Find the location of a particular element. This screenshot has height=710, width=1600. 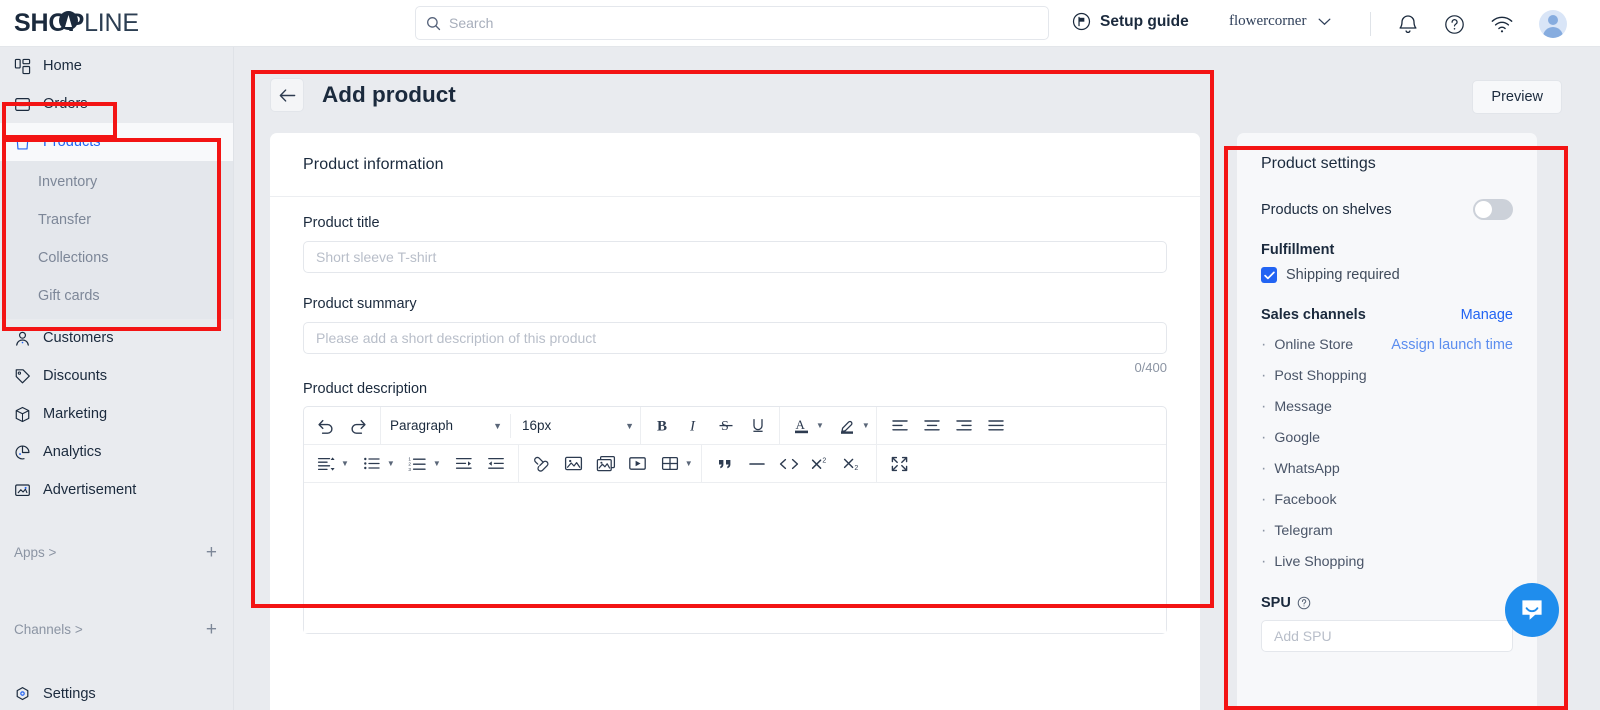

paragraph-style-select: Paragraph ▼ is located at coordinates (444, 426).